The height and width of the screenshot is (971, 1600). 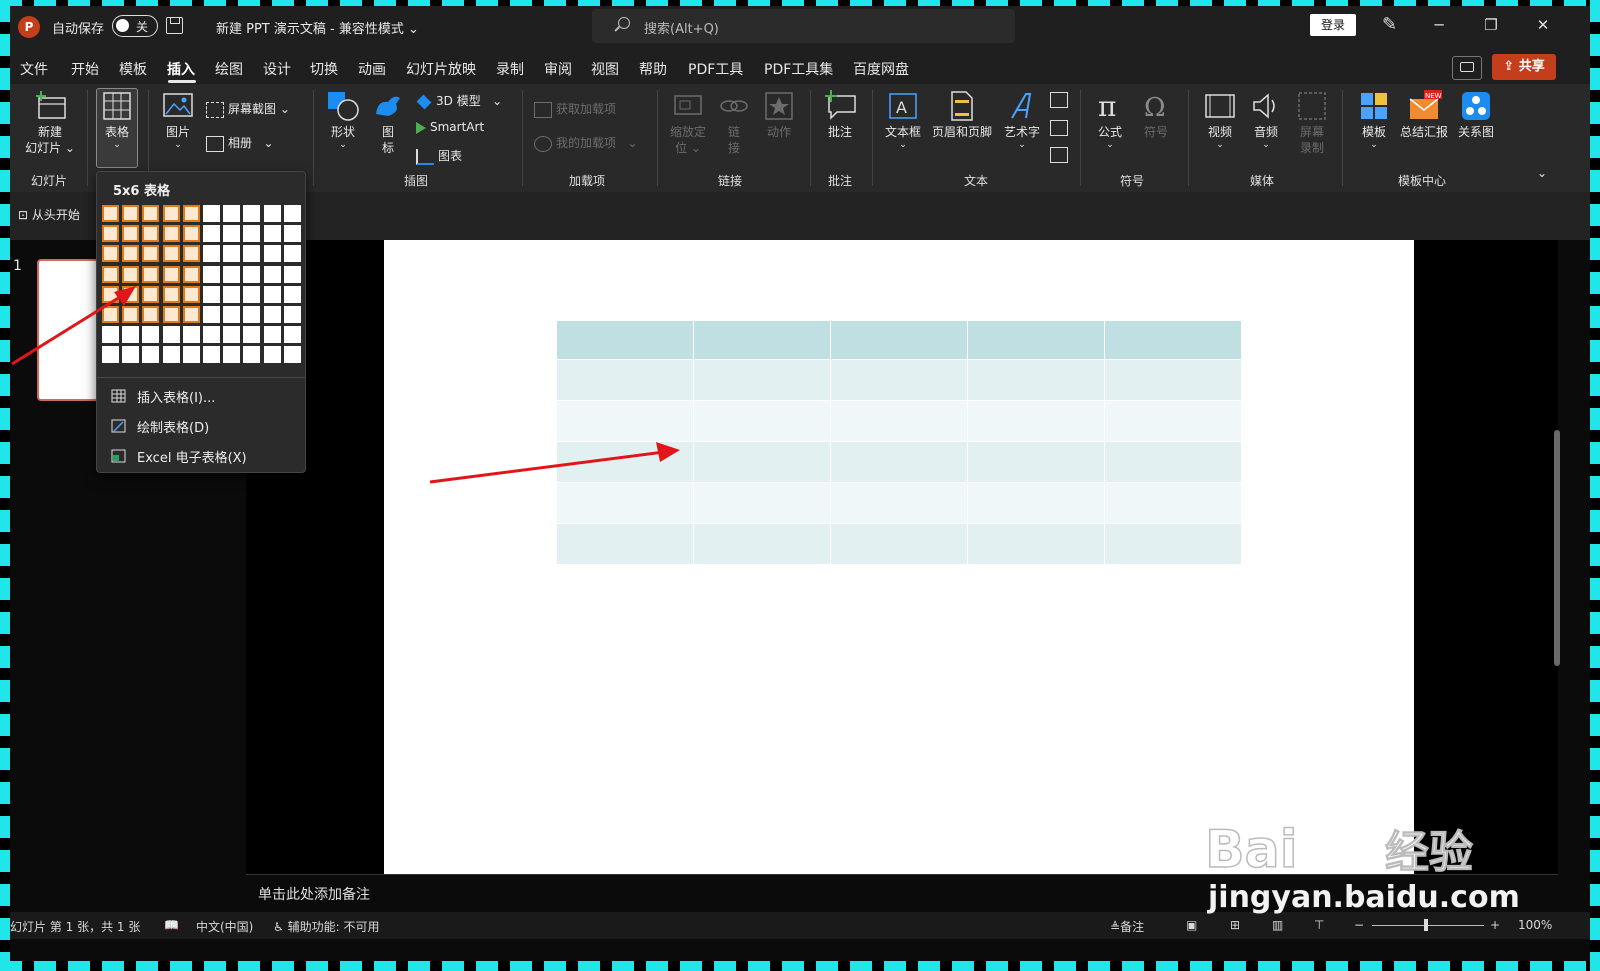 What do you see at coordinates (324, 69) in the screenshot?
I see `menu-transitions: 切换` at bounding box center [324, 69].